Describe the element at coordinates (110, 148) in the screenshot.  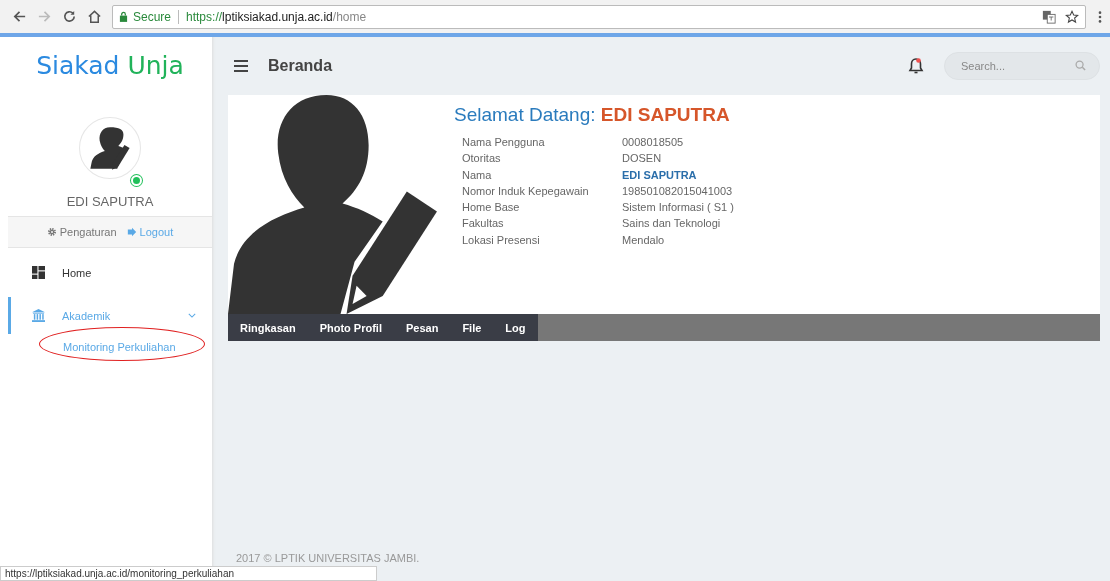
I see `avatar-icon` at that location.